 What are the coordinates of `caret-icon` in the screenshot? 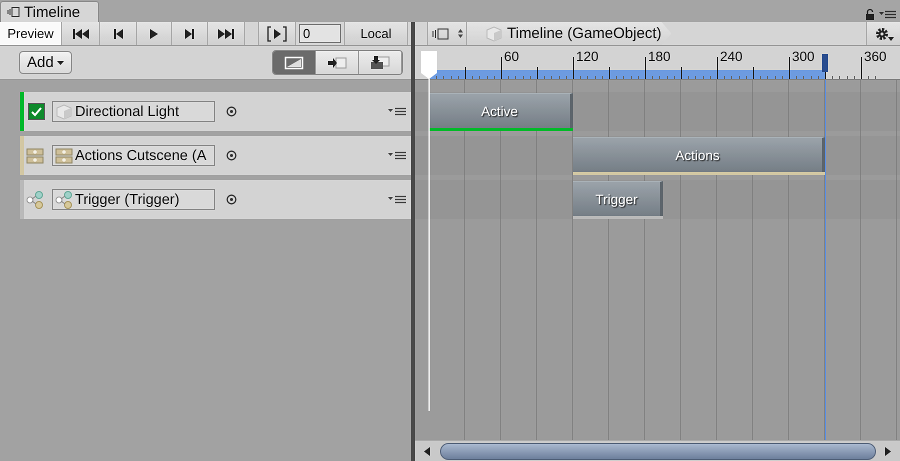 It's located at (60, 62).